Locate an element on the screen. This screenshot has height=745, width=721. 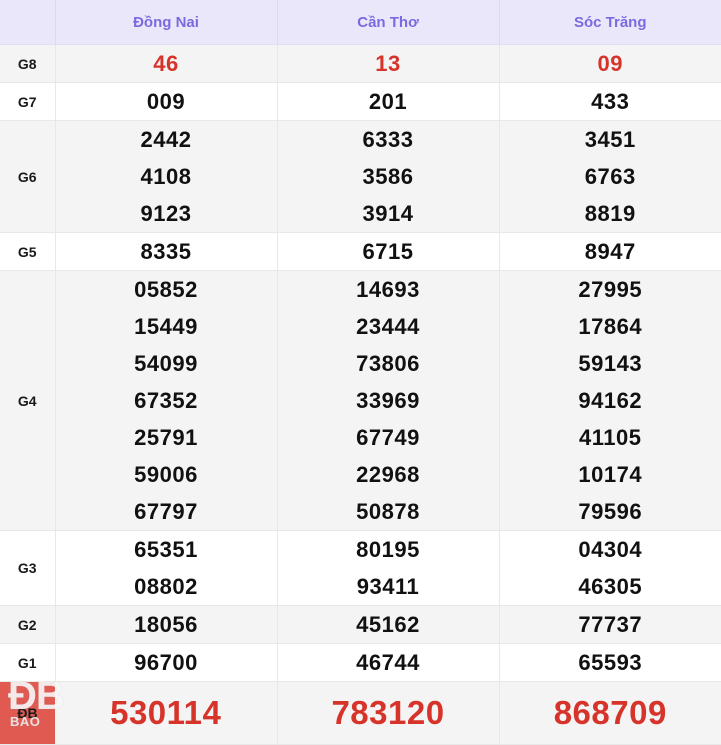
prize-value-cell: 8947 is located at coordinates (610, 252).